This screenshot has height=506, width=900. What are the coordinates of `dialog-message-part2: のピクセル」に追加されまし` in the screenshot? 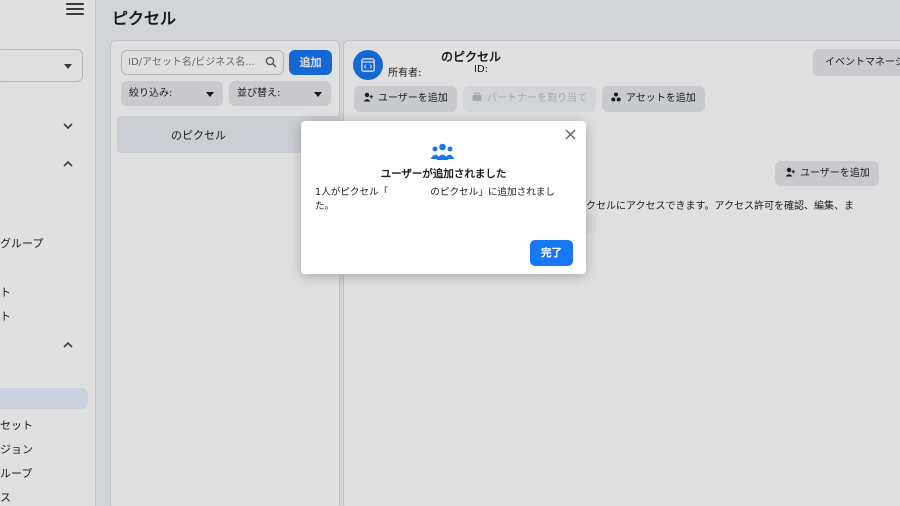 It's located at (492, 192).